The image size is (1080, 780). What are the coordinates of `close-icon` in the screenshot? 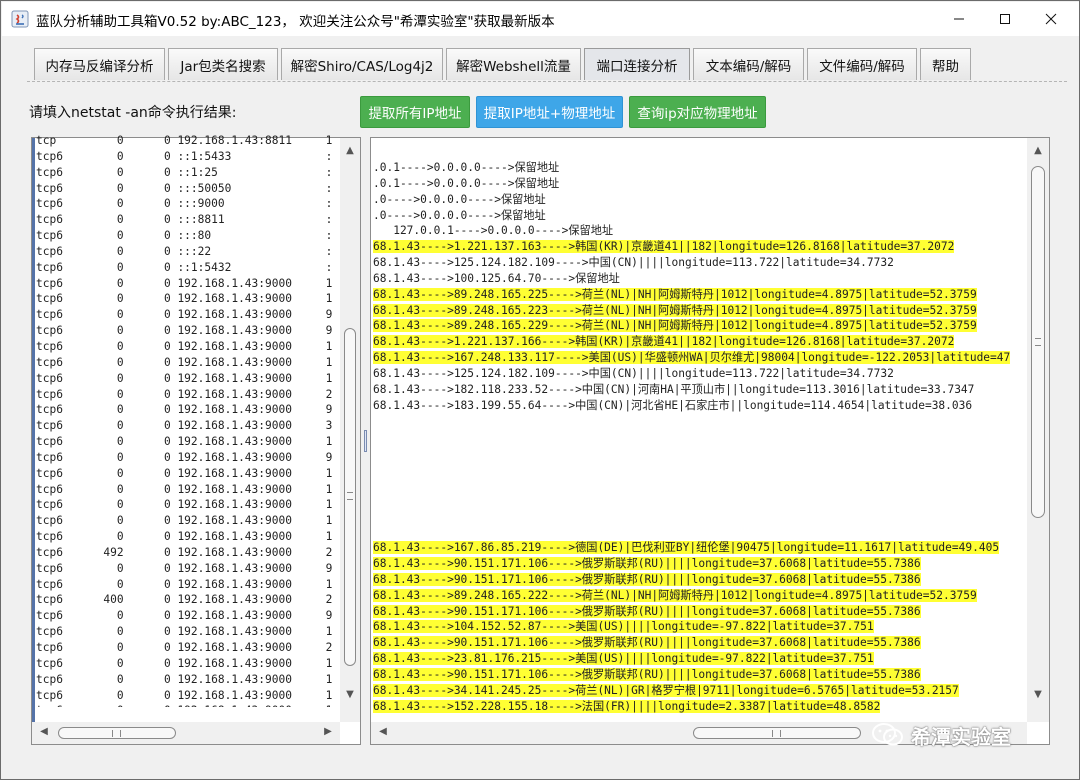 It's located at (1051, 19).